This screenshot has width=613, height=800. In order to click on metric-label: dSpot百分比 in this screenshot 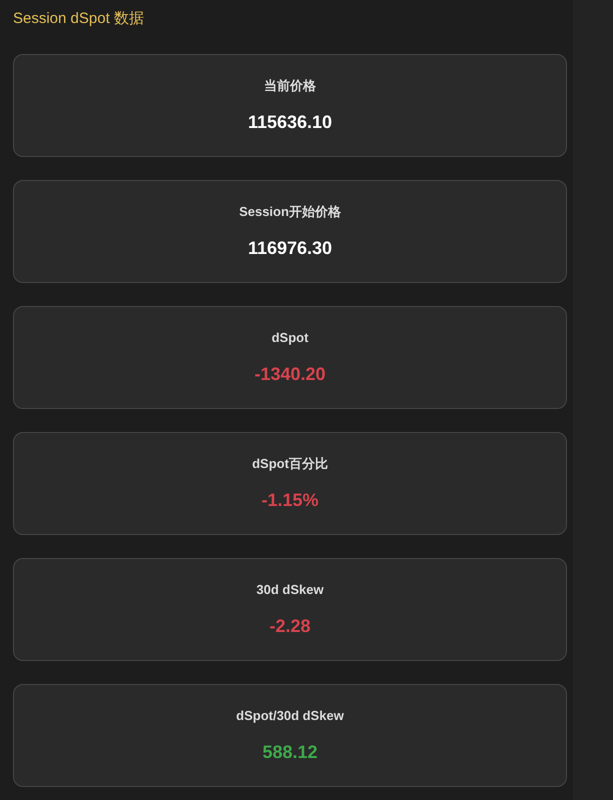, I will do `click(290, 464)`.